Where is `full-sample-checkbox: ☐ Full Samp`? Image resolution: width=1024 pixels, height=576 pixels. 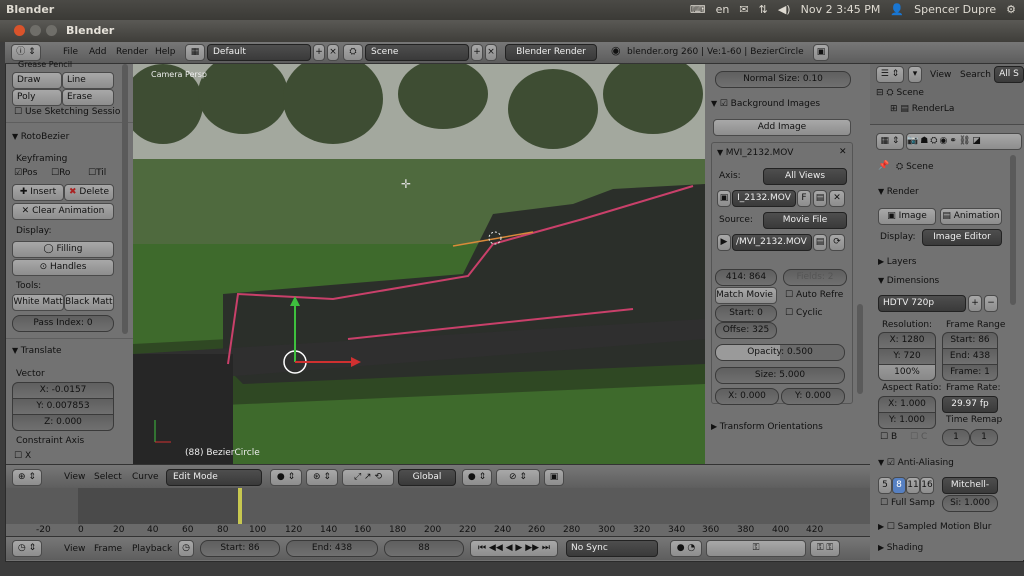 full-sample-checkbox: ☐ Full Samp is located at coordinates (907, 503).